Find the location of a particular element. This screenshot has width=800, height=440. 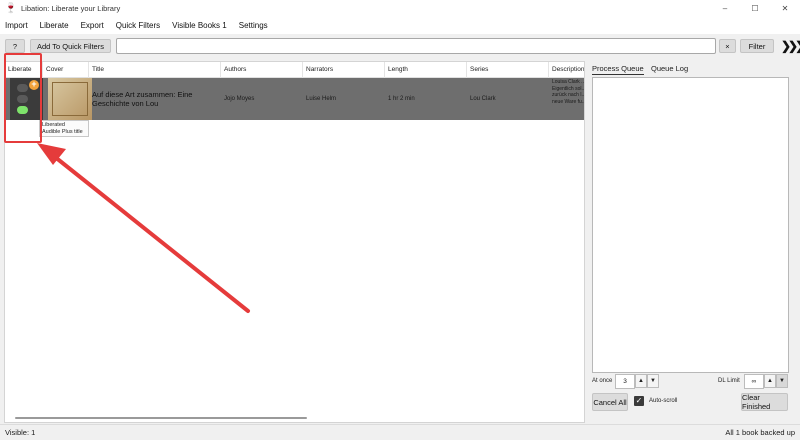

dl-limit-down-icon: ▼ is located at coordinates (782, 381).